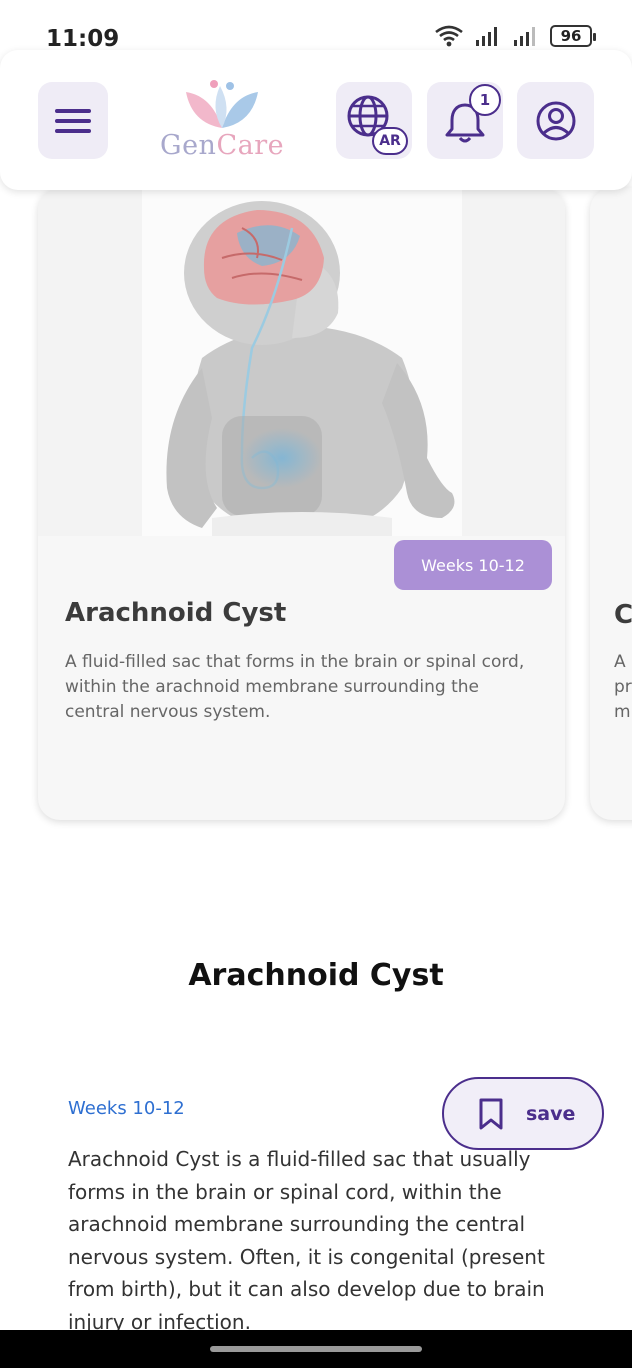 The height and width of the screenshot is (1368, 632). I want to click on next-card-title: C, so click(623, 615).